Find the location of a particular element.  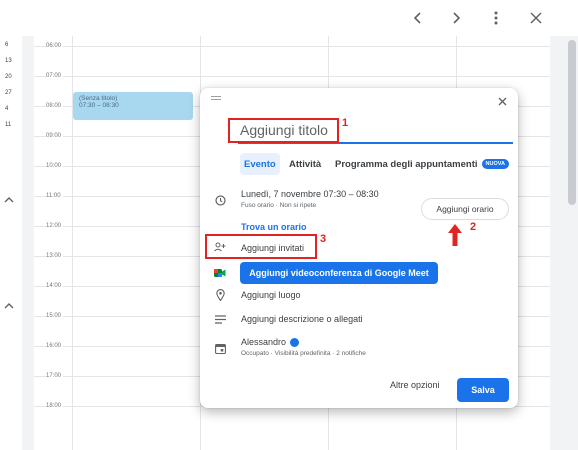

new-badge: NUOVA is located at coordinates (495, 164).